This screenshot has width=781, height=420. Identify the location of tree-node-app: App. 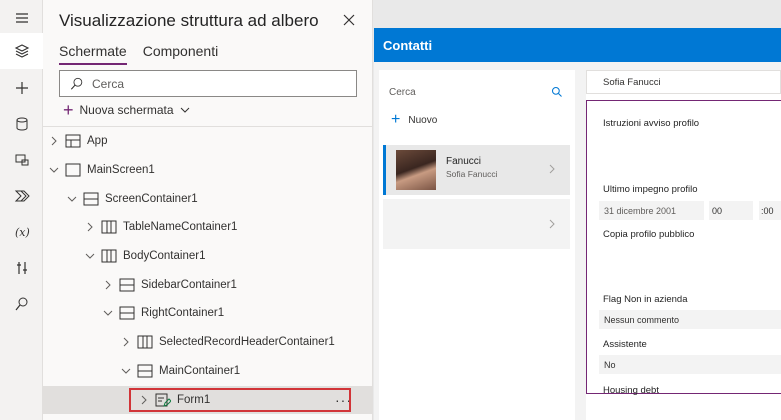
(78, 141).